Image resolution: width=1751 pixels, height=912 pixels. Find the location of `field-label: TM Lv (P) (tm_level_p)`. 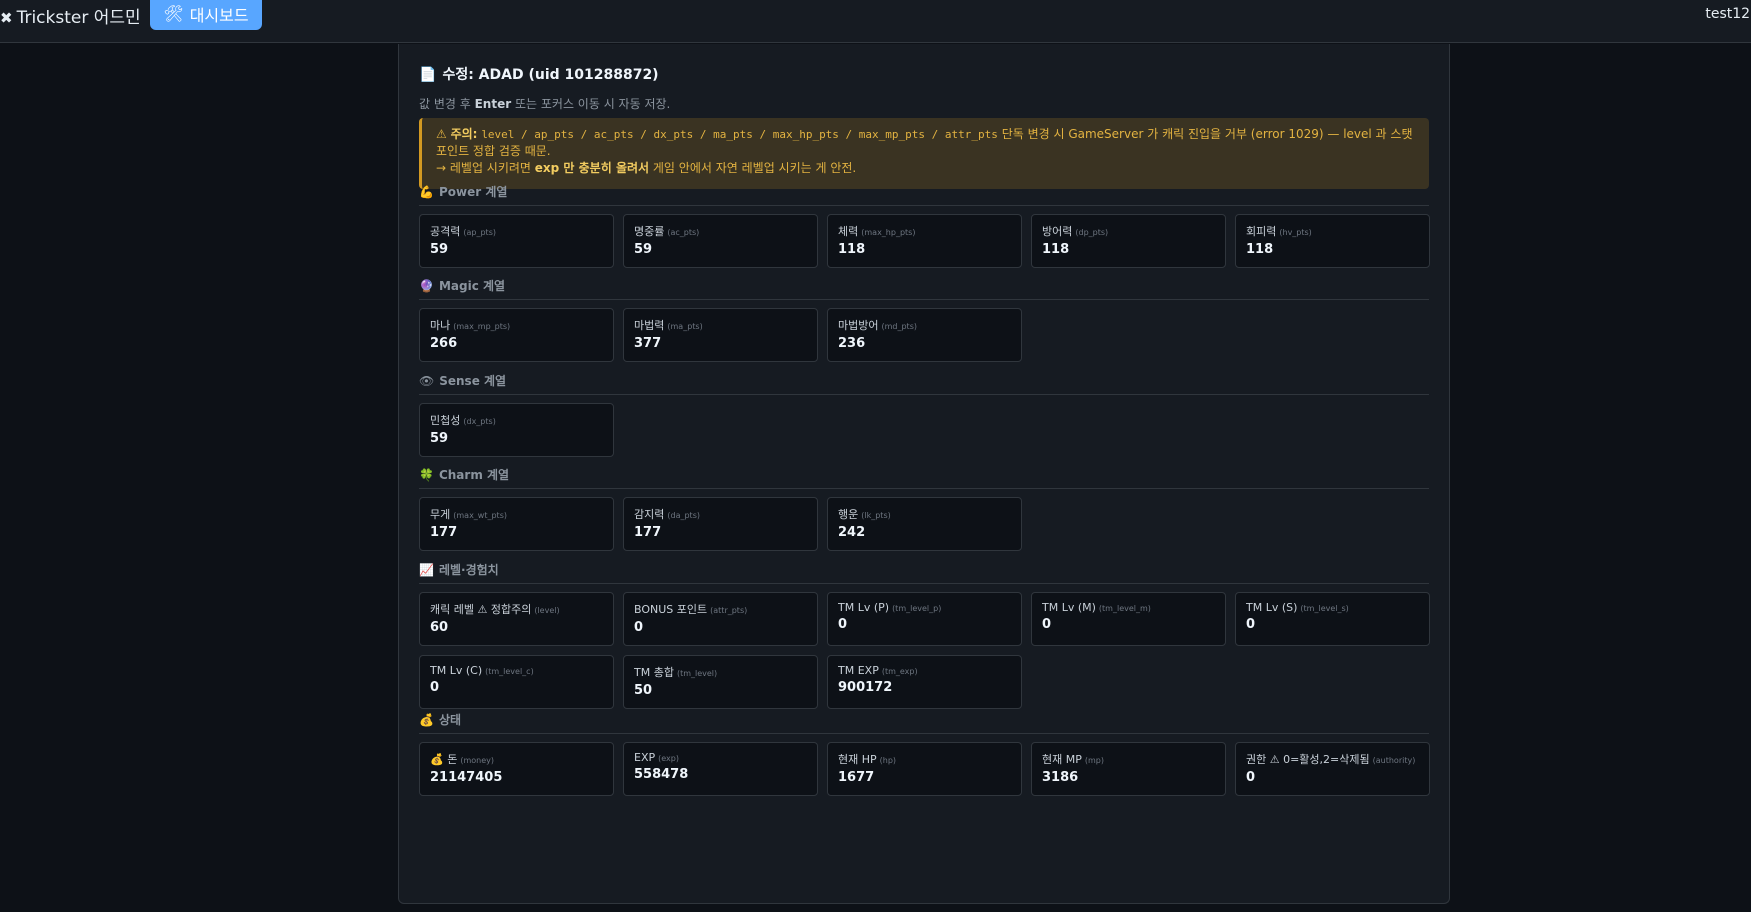

field-label: TM Lv (P) (tm_level_p) is located at coordinates (924, 607).